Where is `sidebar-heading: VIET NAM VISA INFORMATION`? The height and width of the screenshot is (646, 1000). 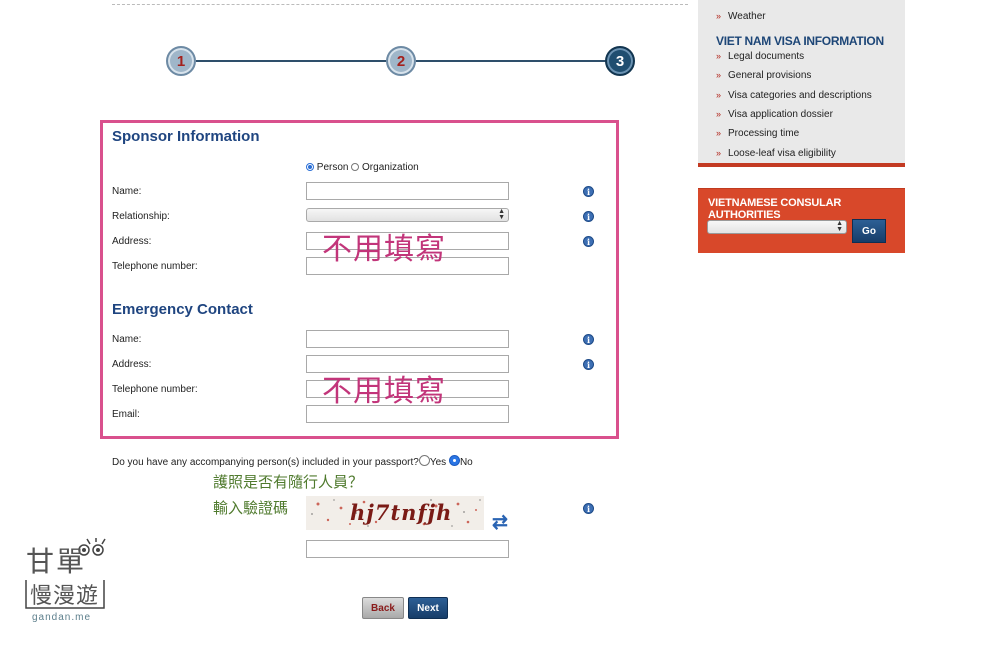 sidebar-heading: VIET NAM VISA INFORMATION is located at coordinates (800, 41).